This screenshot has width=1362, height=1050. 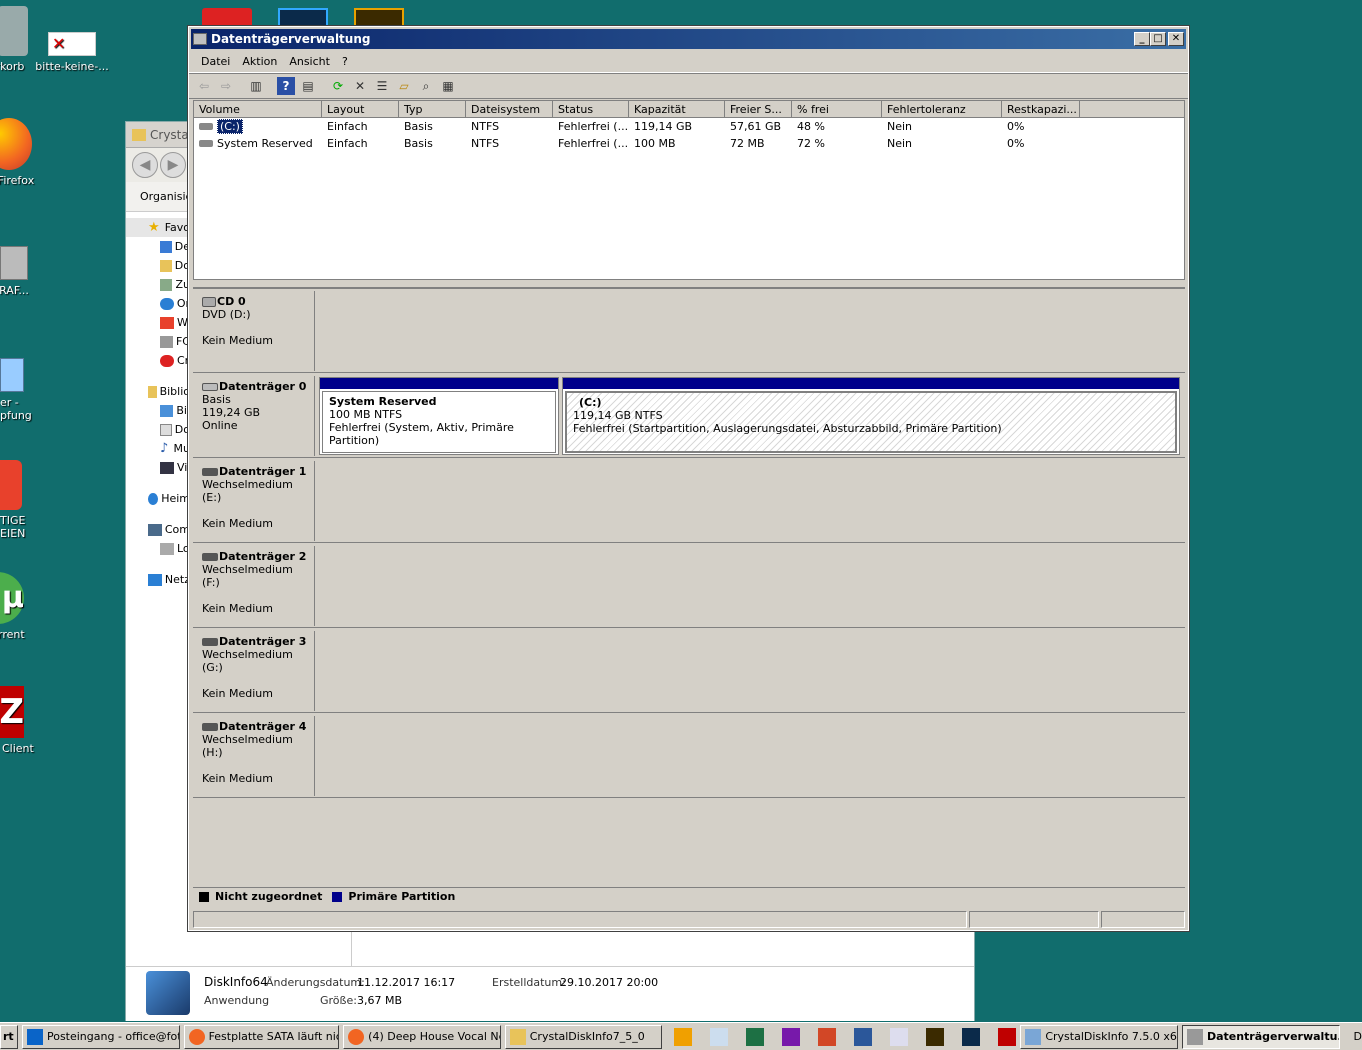 I want to click on app-icon, so click(x=167, y=322).